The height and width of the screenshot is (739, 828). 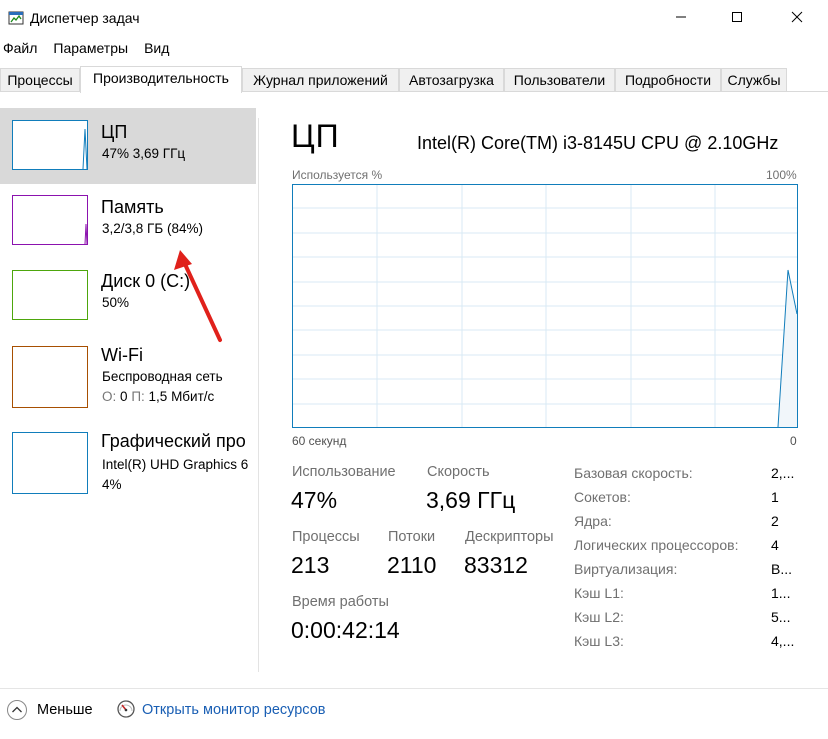 I want to click on menu-file: Файл, so click(x=19, y=49).